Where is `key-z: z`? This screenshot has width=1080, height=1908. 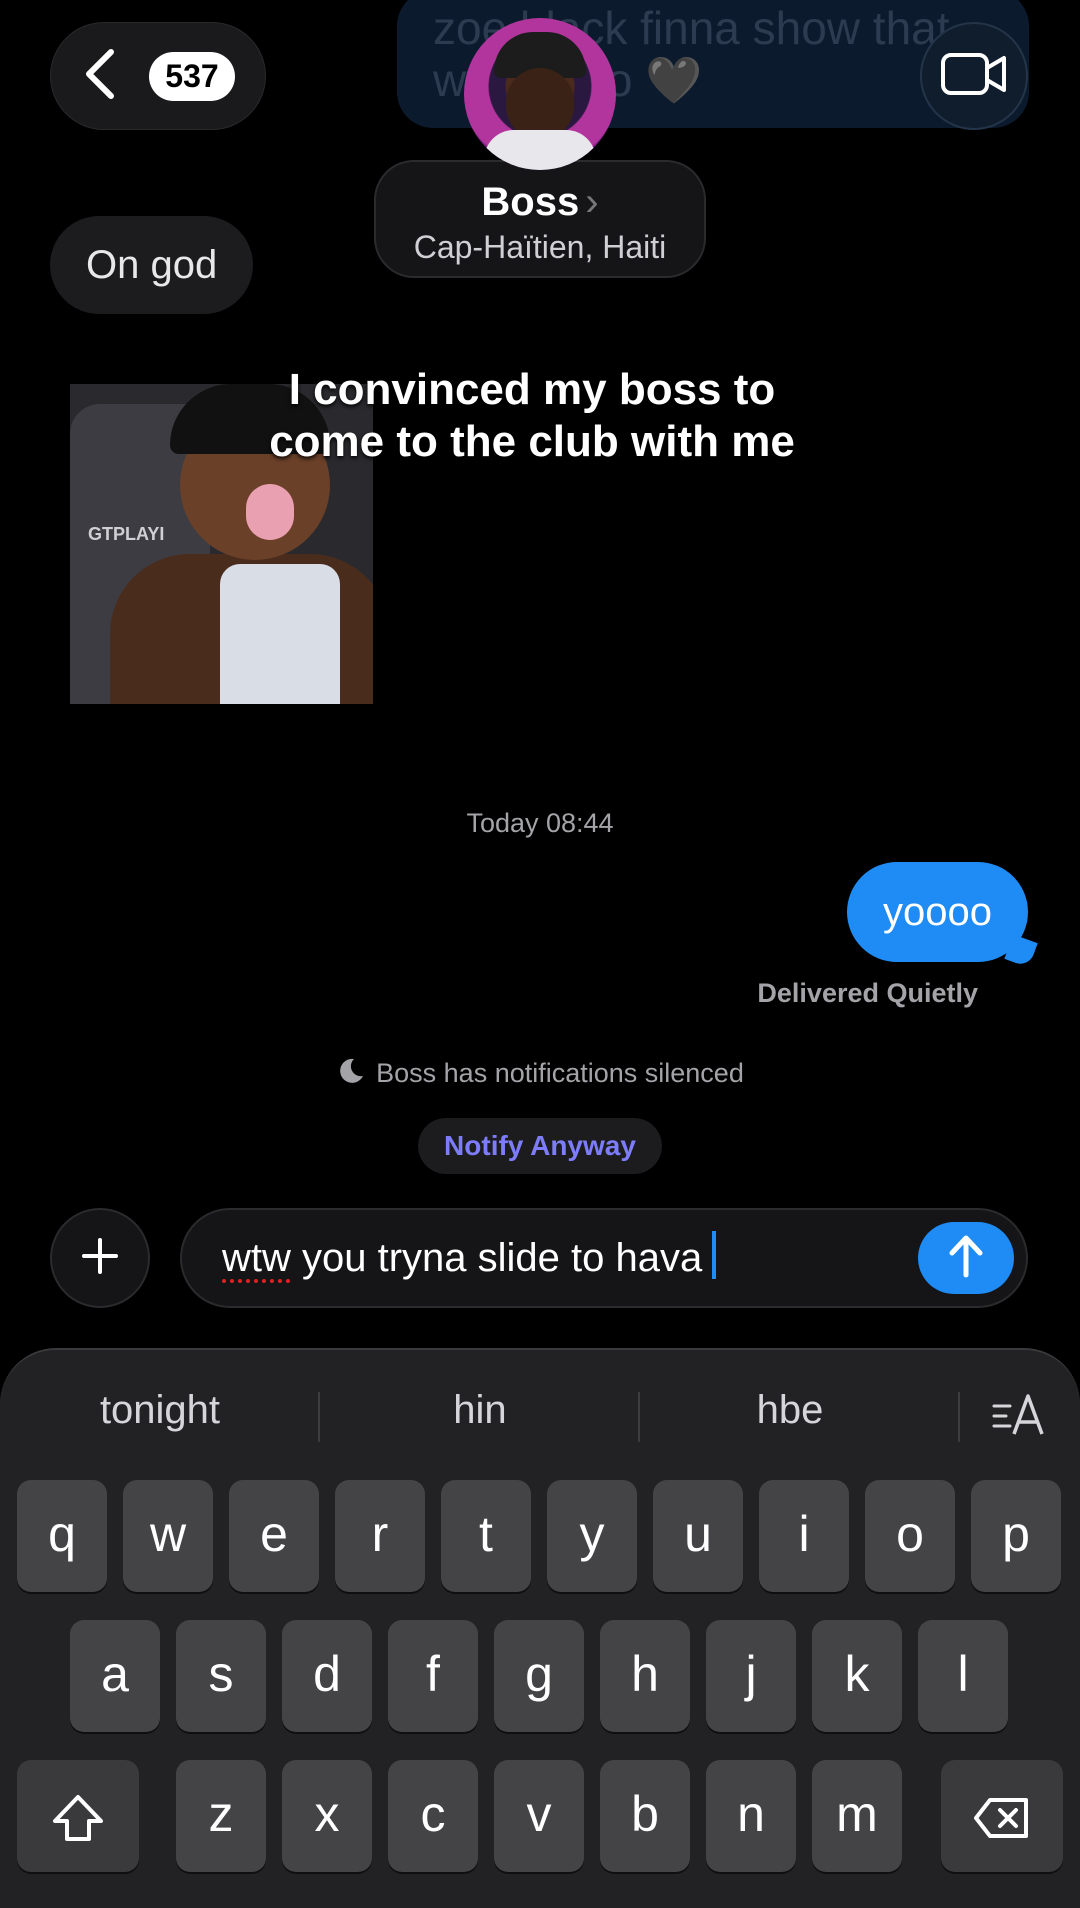 key-z: z is located at coordinates (221, 1816).